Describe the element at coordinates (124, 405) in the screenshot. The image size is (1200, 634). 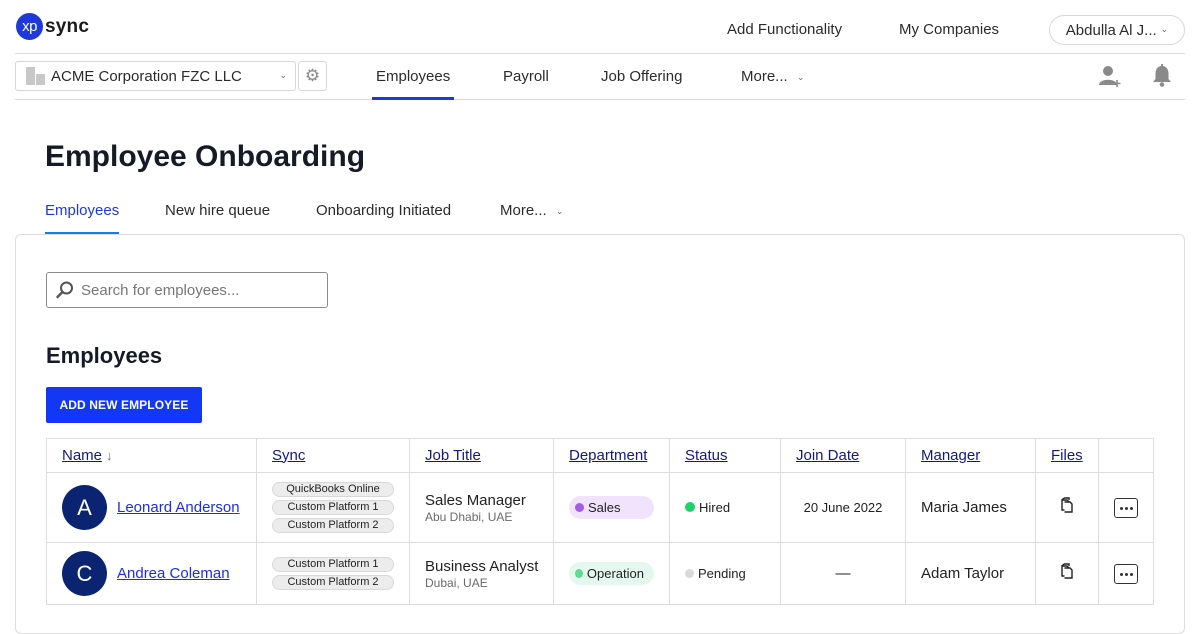
I see `add-new-employee-button: ADD NEW EMPLOYEE` at that location.